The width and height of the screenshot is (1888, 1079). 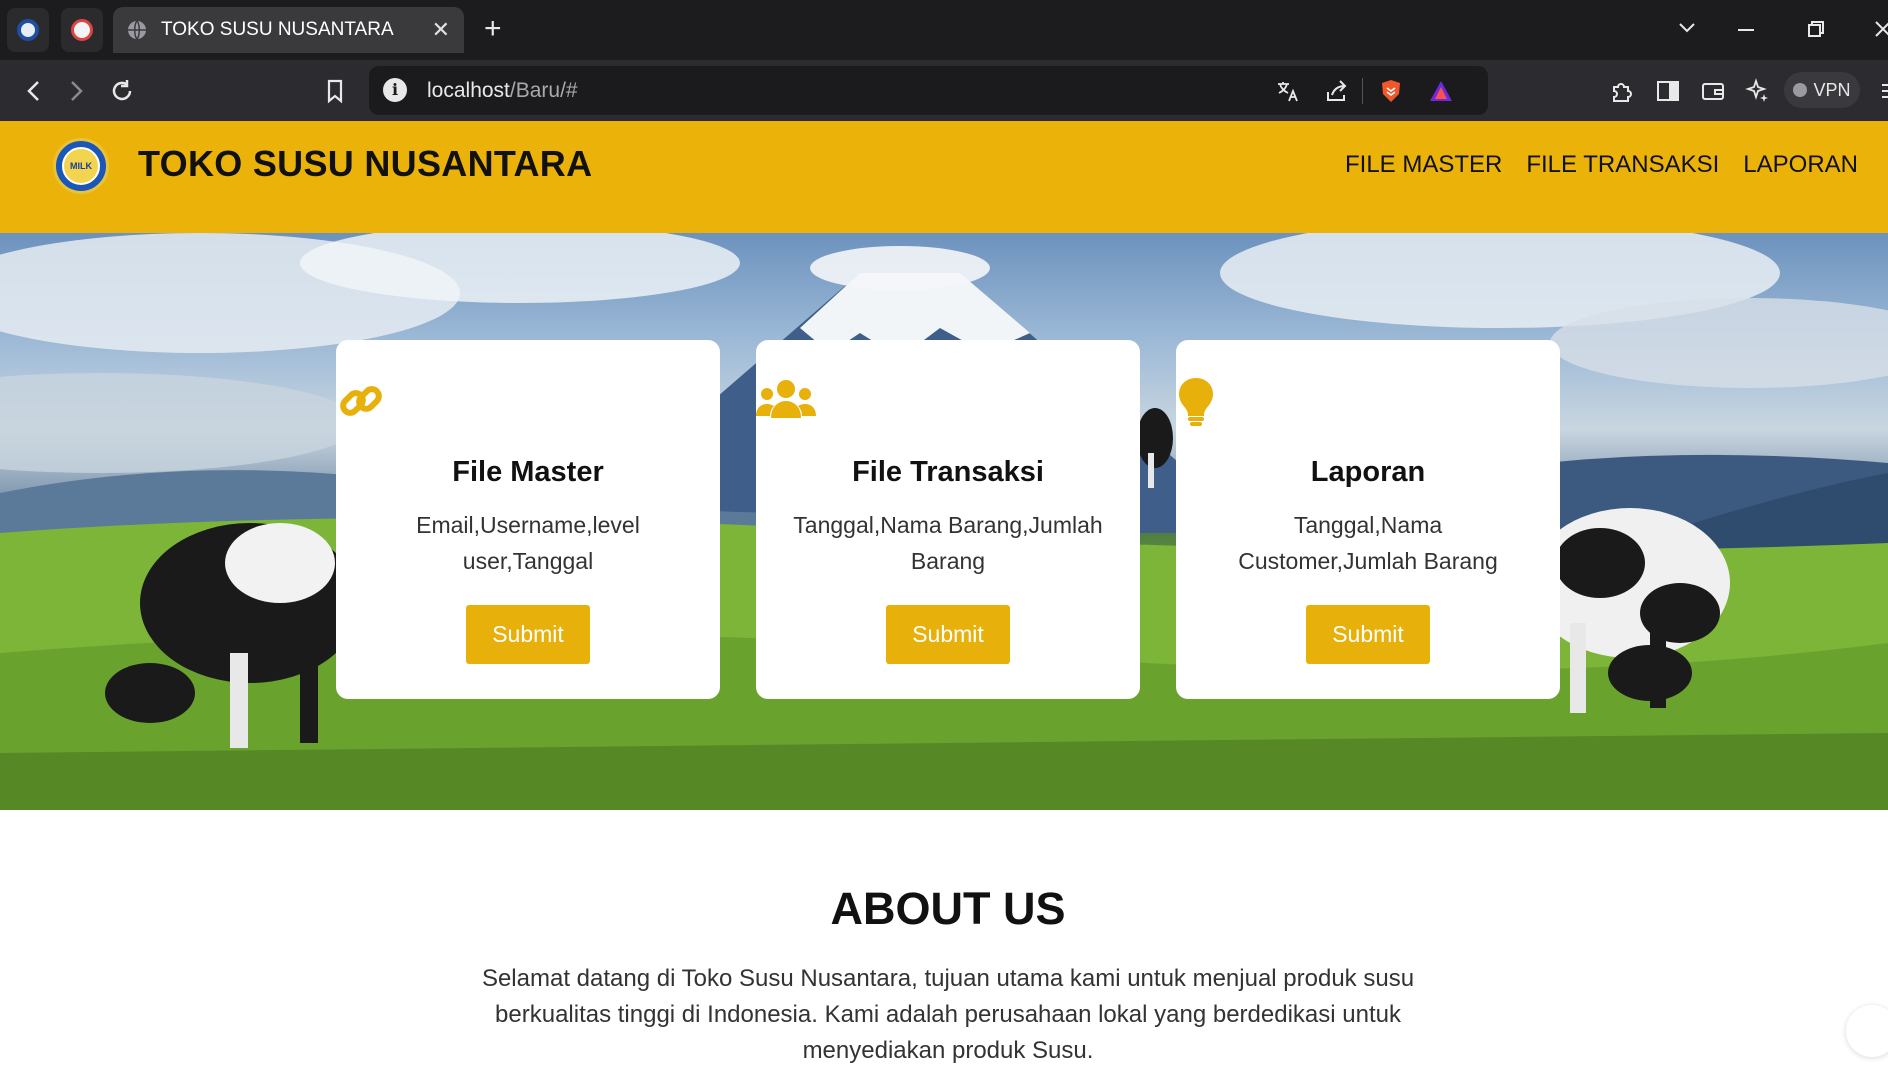 I want to click on close-window-icon, so click(x=1881, y=29).